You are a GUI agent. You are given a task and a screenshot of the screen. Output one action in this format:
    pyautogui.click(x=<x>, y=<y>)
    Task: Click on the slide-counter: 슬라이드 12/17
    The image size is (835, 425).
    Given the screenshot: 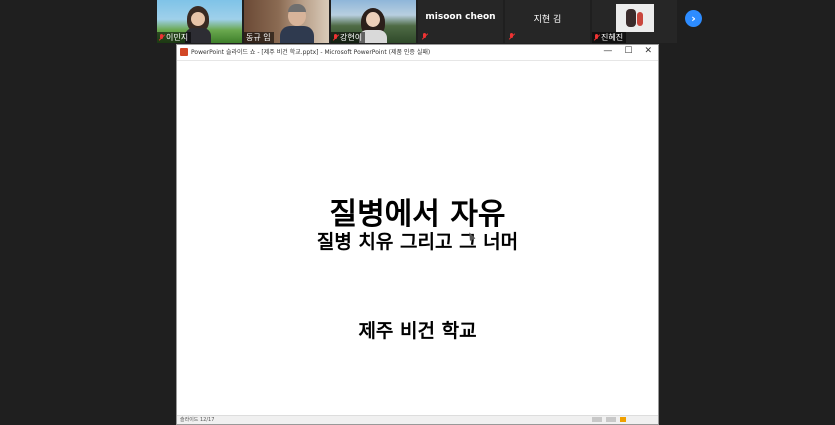 What is the action you would take?
    pyautogui.click(x=197, y=420)
    